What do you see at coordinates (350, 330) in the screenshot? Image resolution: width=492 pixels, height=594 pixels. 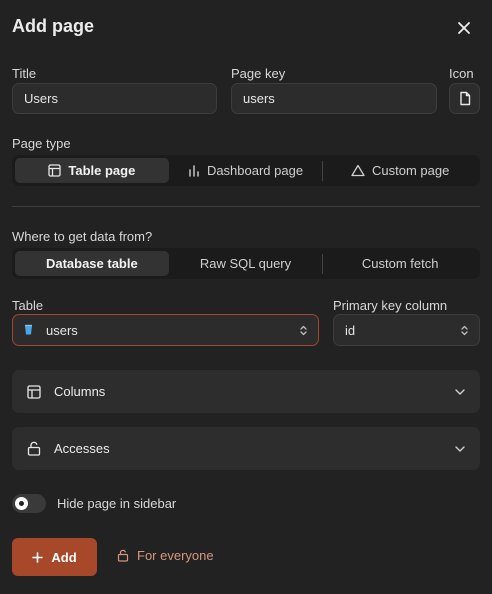 I see `primary-key-select-value: id` at bounding box center [350, 330].